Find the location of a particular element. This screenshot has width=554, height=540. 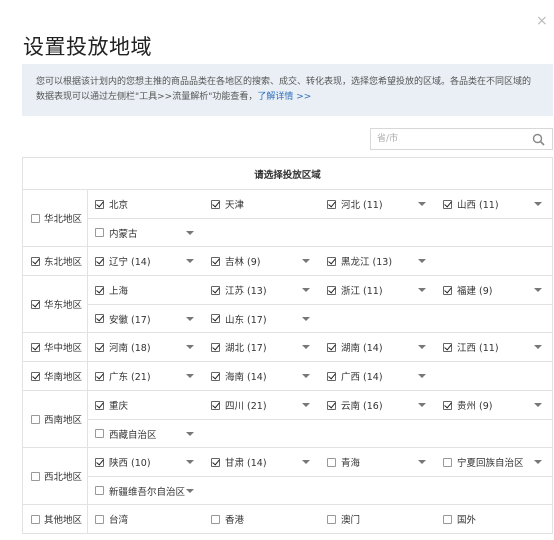

region-cell: 华南地区 is located at coordinates (55, 376).